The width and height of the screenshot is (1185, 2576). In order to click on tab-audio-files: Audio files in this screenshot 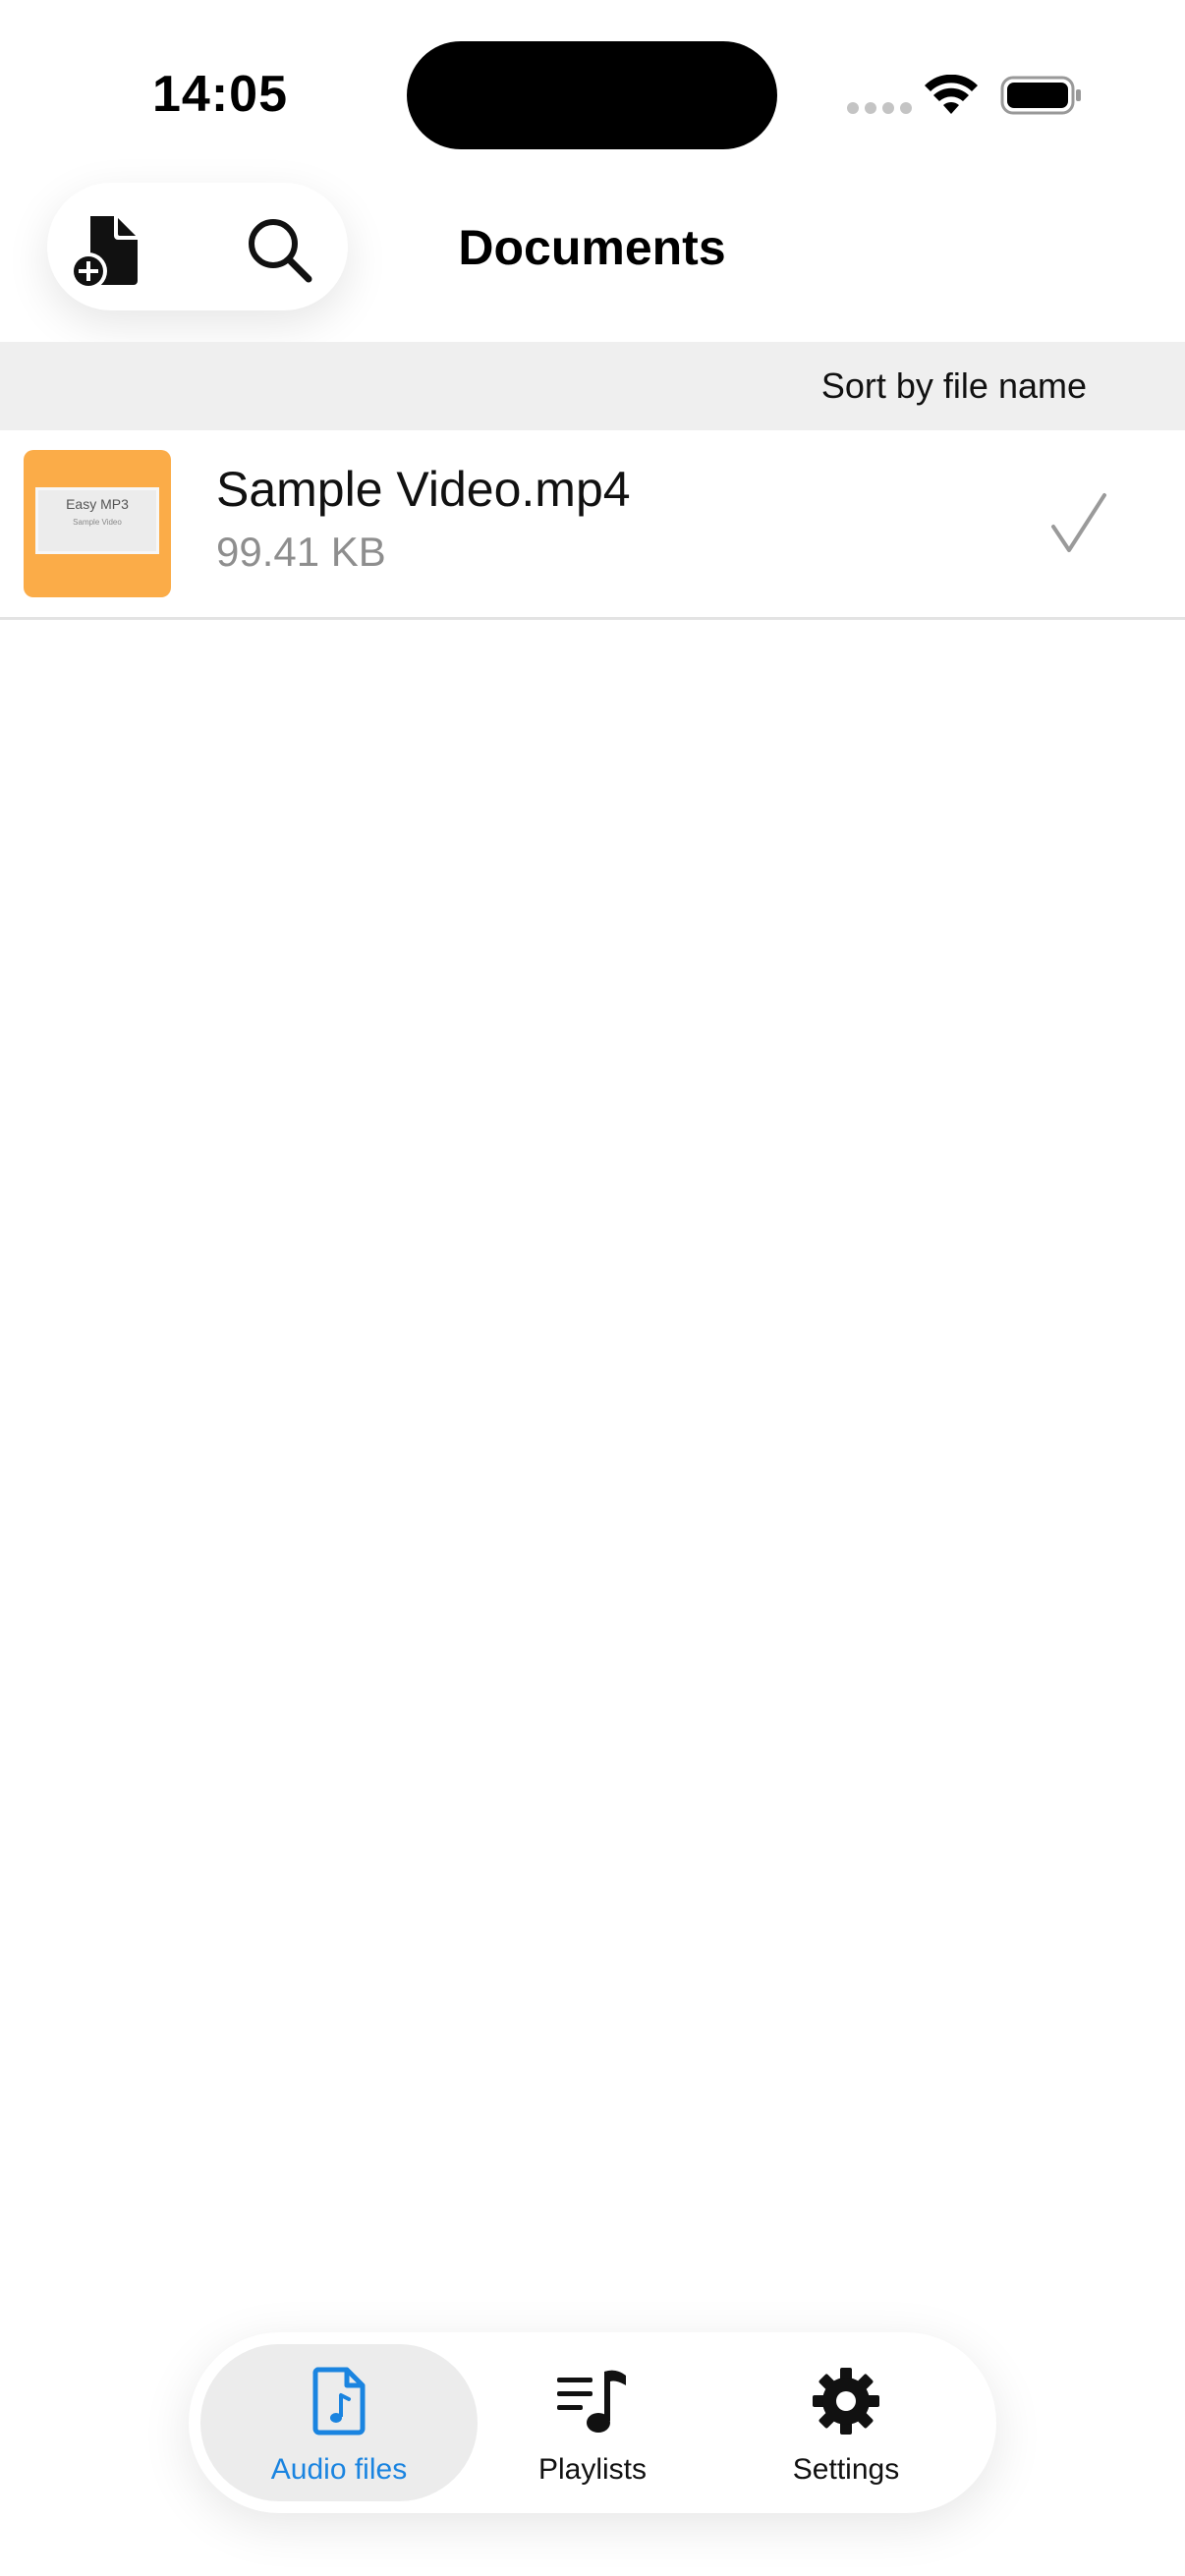, I will do `click(339, 2422)`.